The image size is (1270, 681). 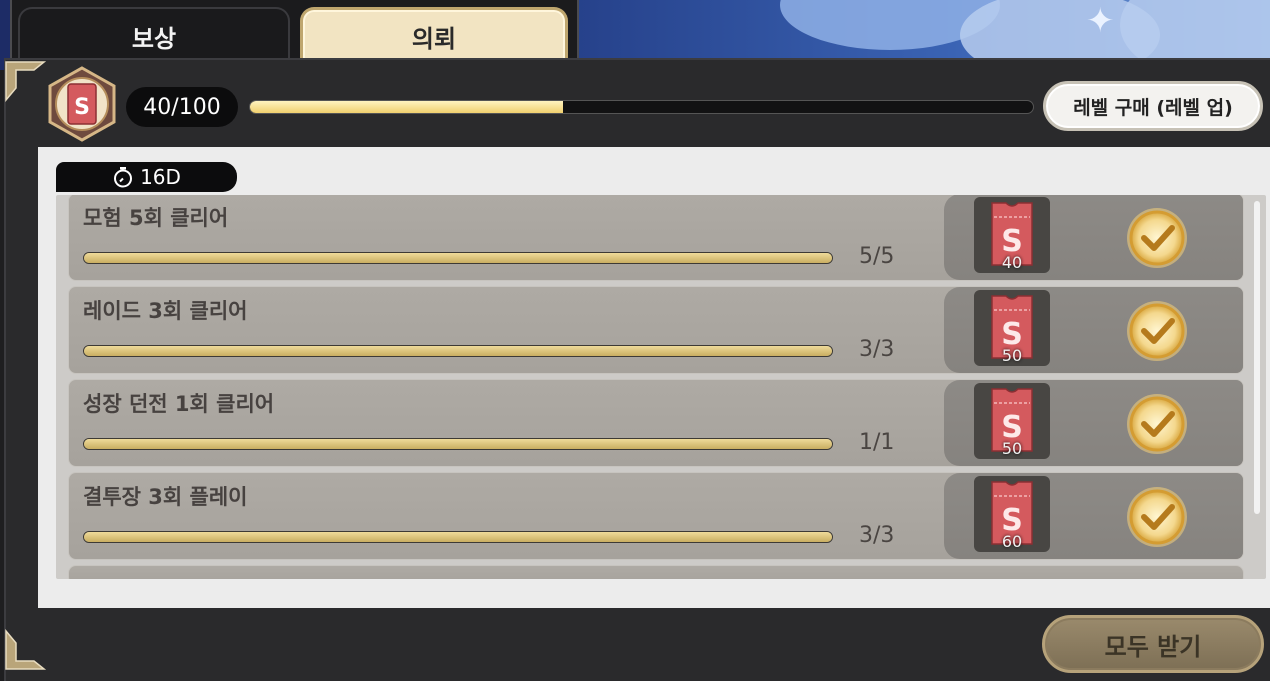 I want to click on time-remaining-badge: 16D, so click(x=146, y=177).